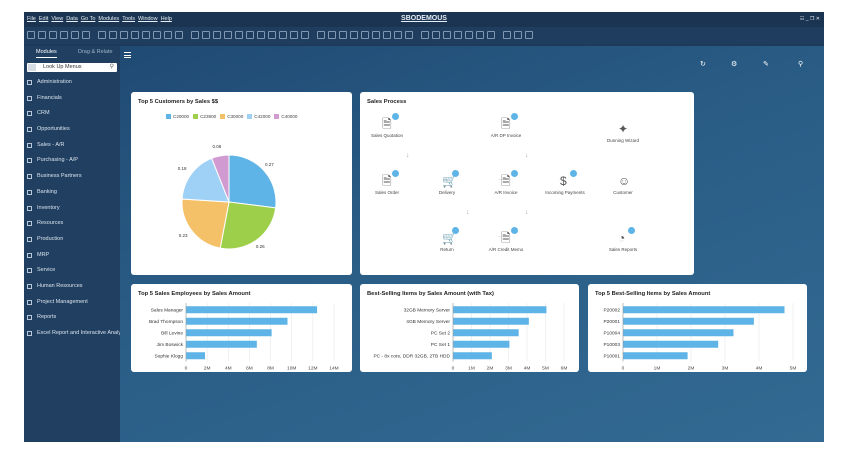 The image size is (847, 460). Describe the element at coordinates (72, 307) in the screenshot. I see `sidebar-item-project-management: Project Management` at that location.